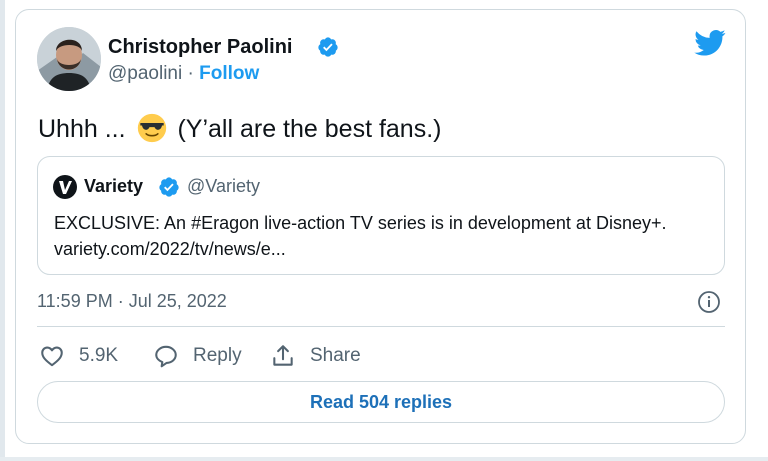 The width and height of the screenshot is (768, 461). Describe the element at coordinates (65, 187) in the screenshot. I see `variety-logo-icon` at that location.